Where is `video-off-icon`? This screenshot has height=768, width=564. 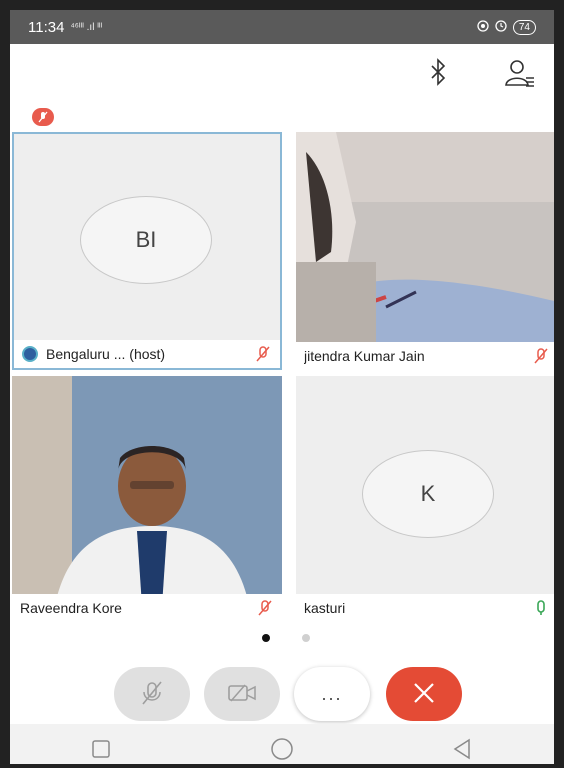
video-off-icon is located at coordinates (242, 694).